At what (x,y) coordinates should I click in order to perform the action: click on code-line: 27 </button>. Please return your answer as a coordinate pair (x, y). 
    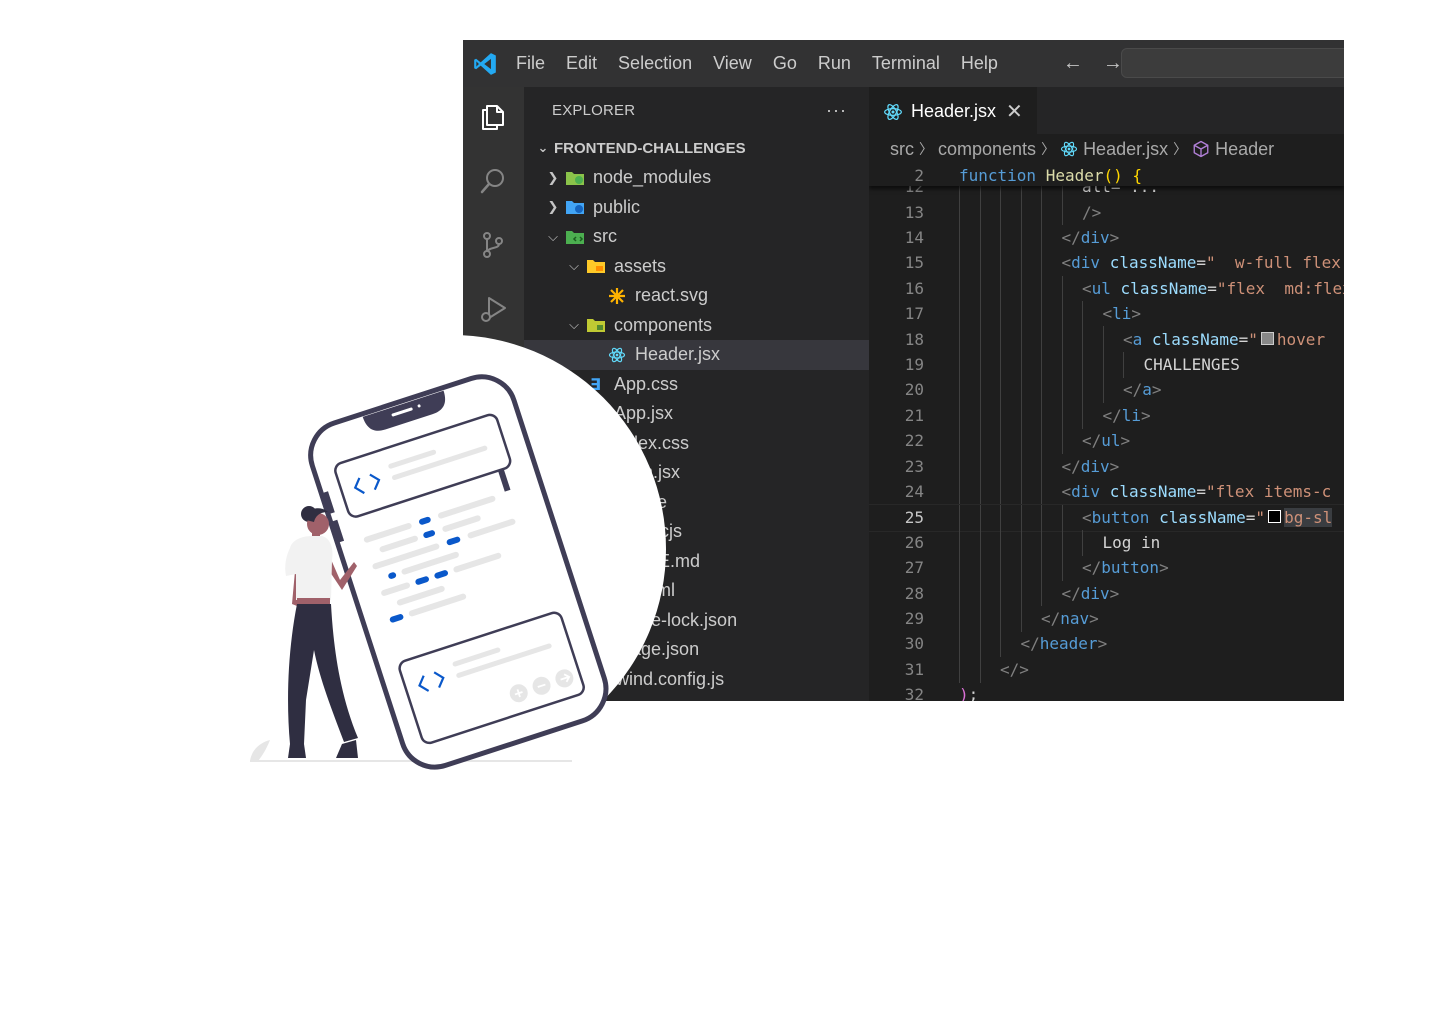
    Looking at the image, I should click on (1106, 568).